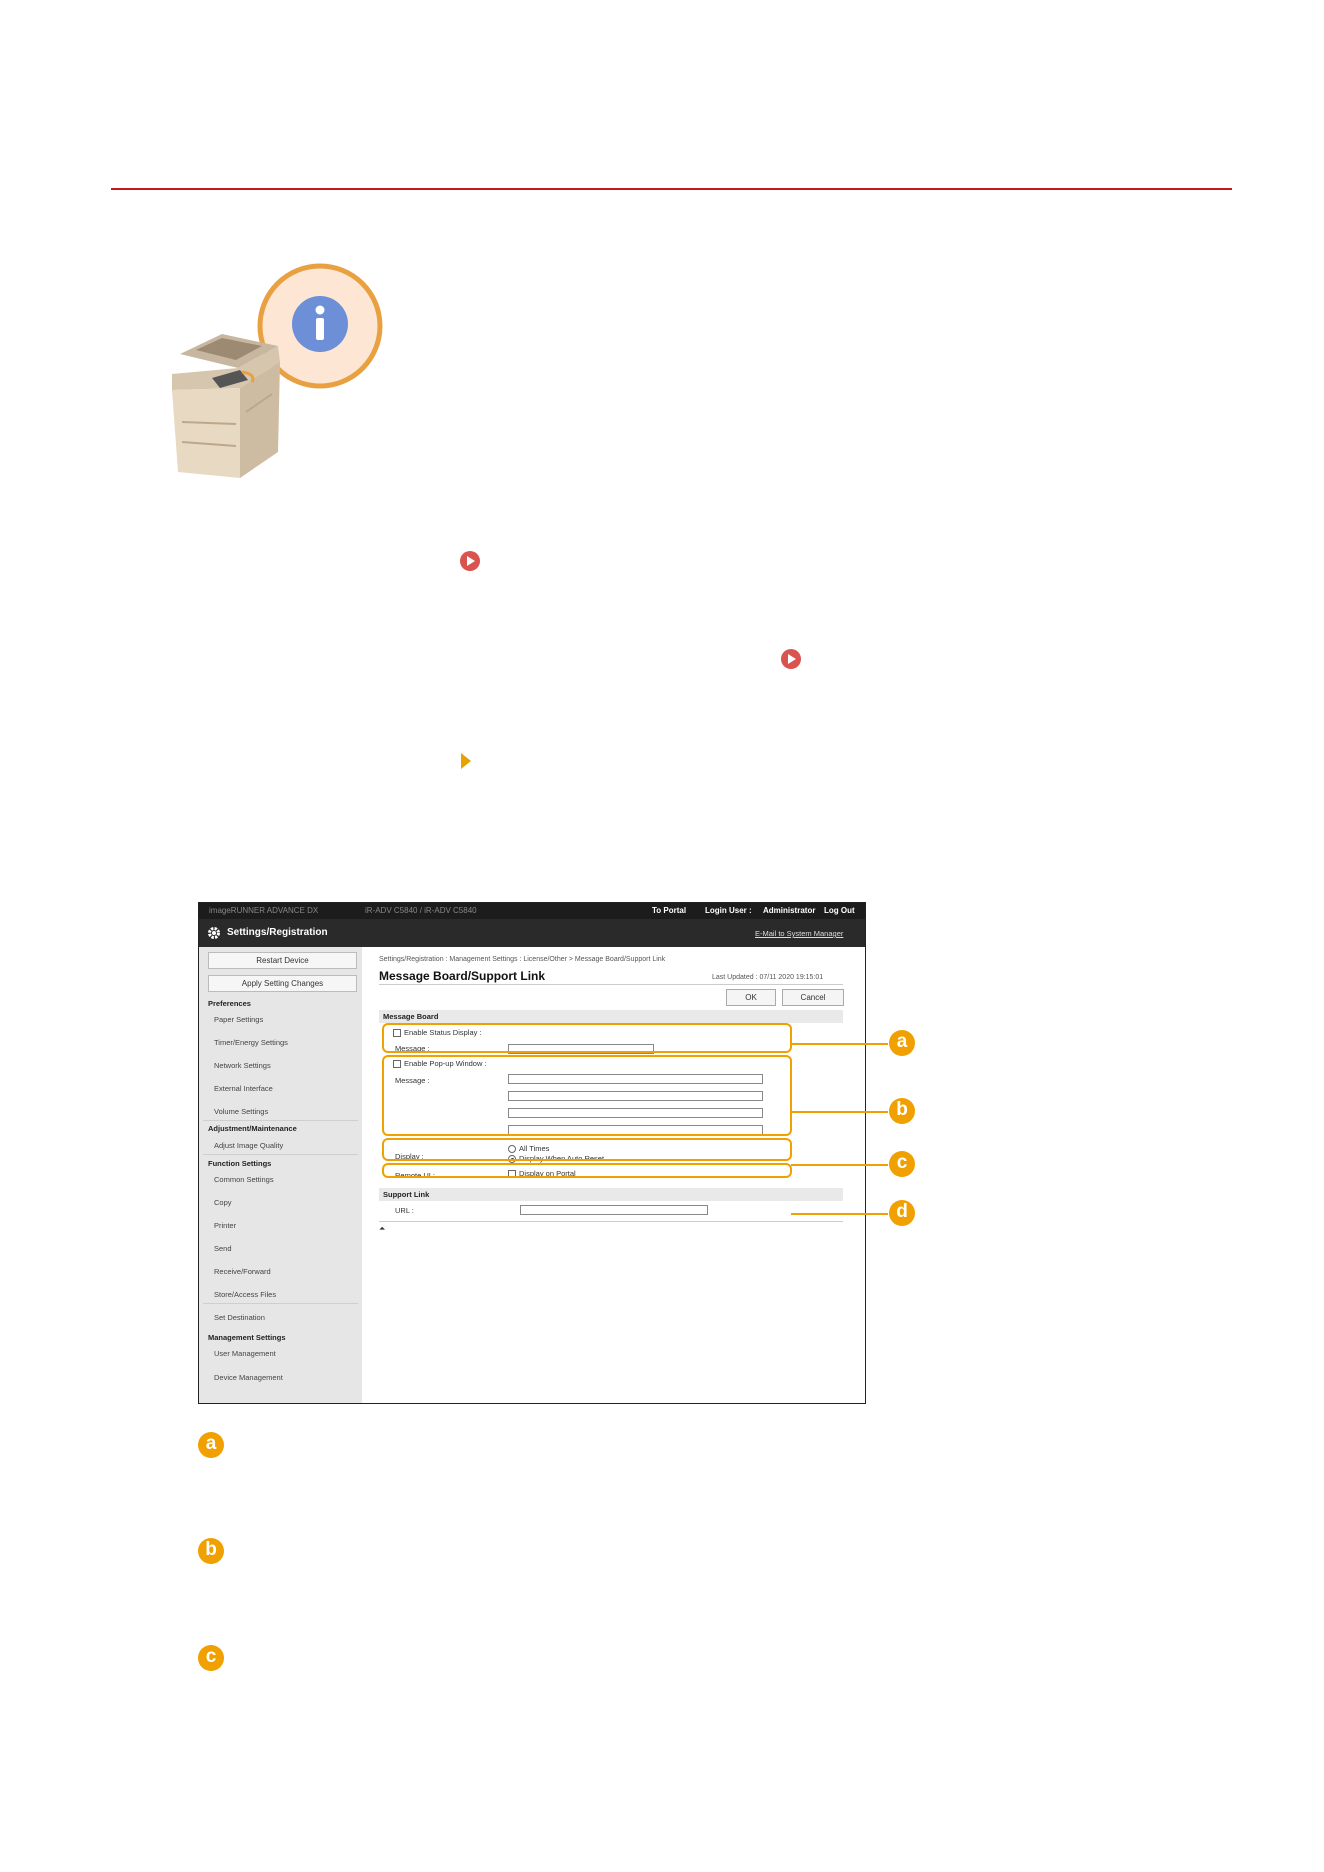 The height and width of the screenshot is (1872, 1324). I want to click on last-updated: Last Updated : 07/11 2020 19:15:01, so click(768, 977).